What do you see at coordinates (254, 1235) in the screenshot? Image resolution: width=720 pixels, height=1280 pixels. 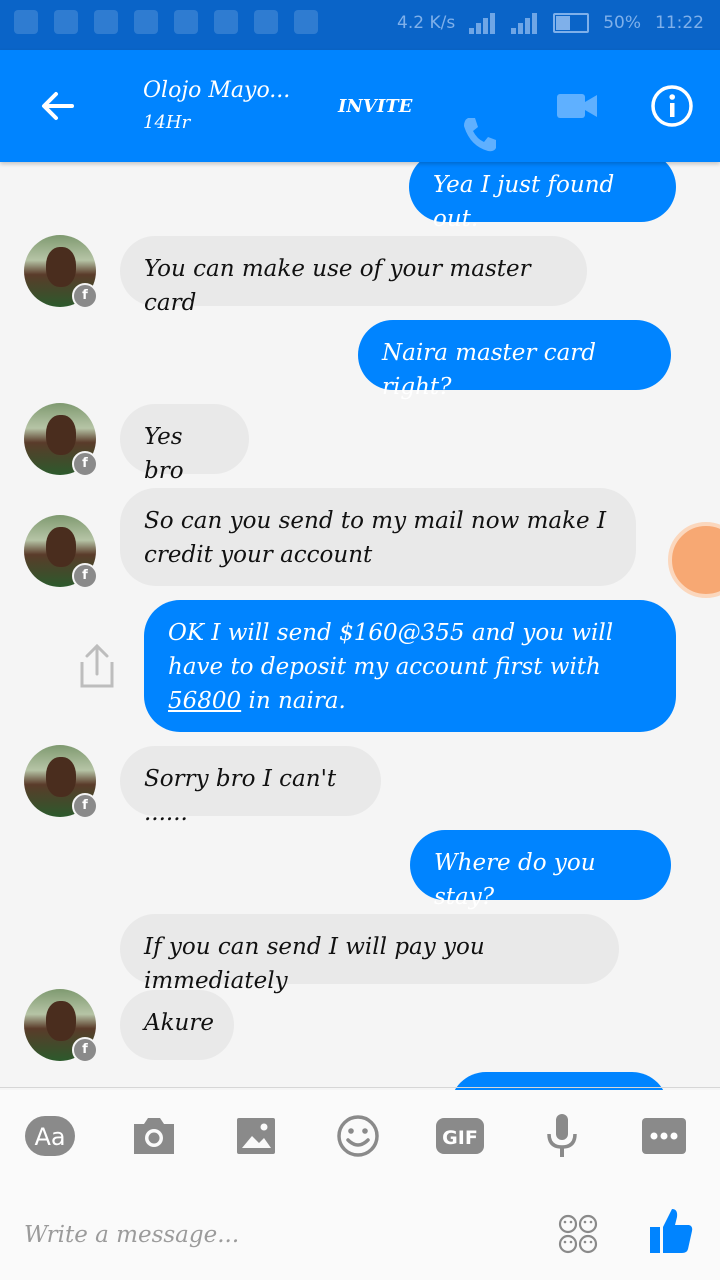 I see `message-input` at bounding box center [254, 1235].